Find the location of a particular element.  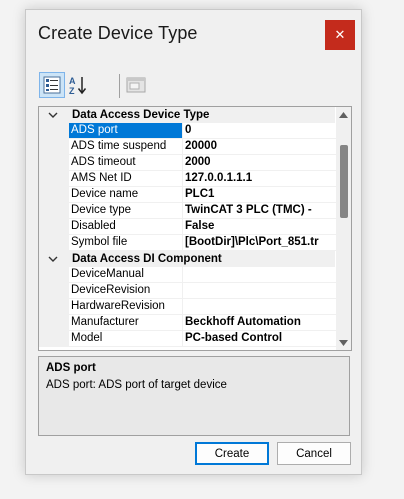

property-value: 20000 is located at coordinates (260, 147).